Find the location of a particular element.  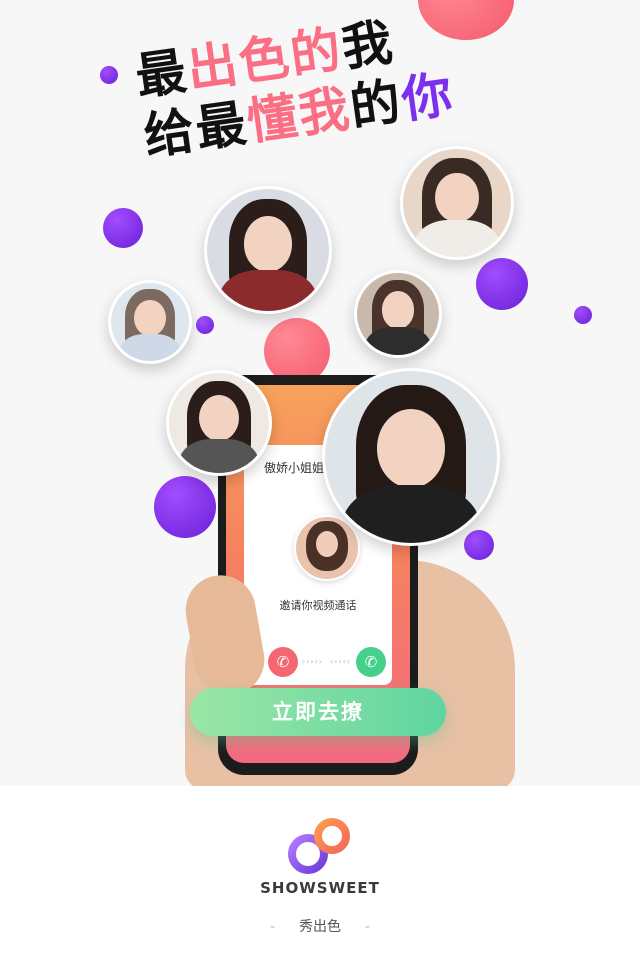

tagline-dash-left: - is located at coordinates (272, 927).